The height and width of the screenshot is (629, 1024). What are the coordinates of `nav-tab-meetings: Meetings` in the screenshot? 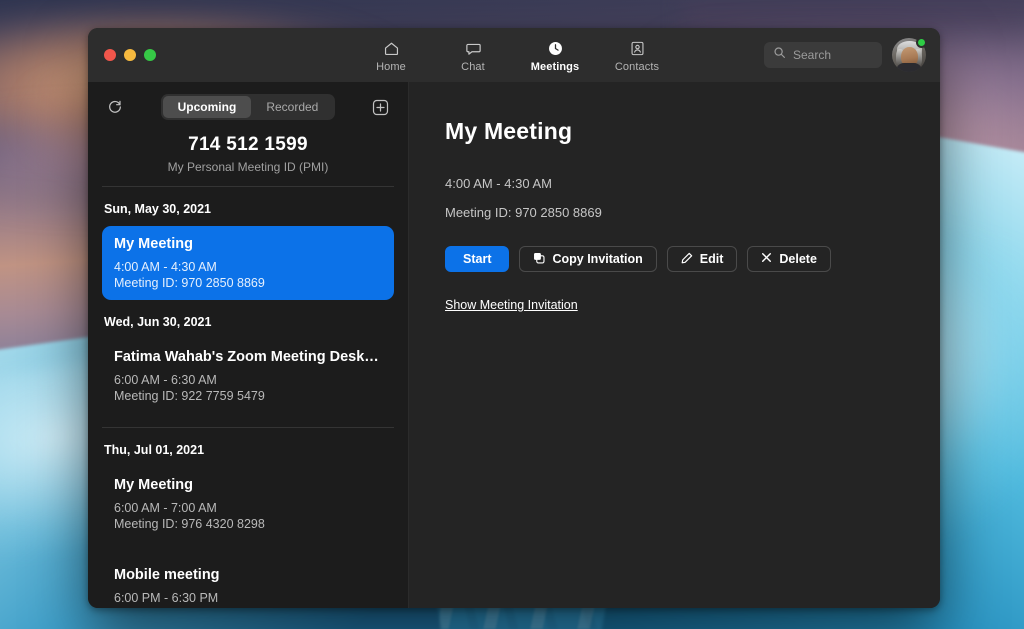 It's located at (555, 55).